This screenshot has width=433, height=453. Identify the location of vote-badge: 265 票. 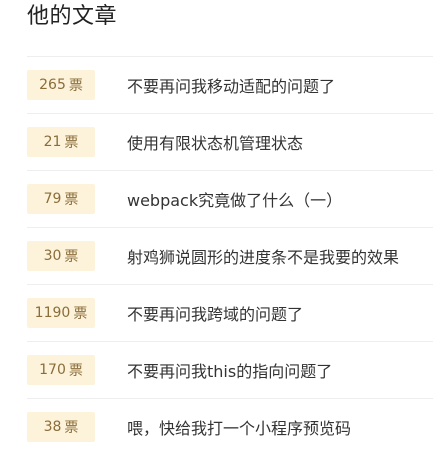
(61, 85).